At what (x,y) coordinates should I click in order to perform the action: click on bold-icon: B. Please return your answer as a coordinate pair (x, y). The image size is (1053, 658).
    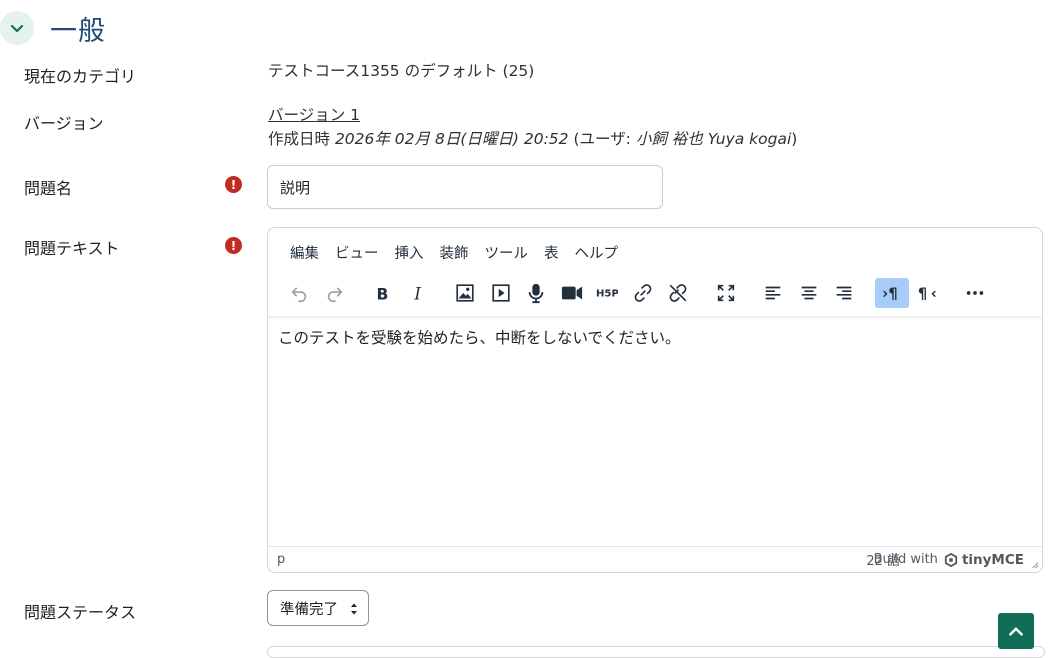
    Looking at the image, I should click on (383, 294).